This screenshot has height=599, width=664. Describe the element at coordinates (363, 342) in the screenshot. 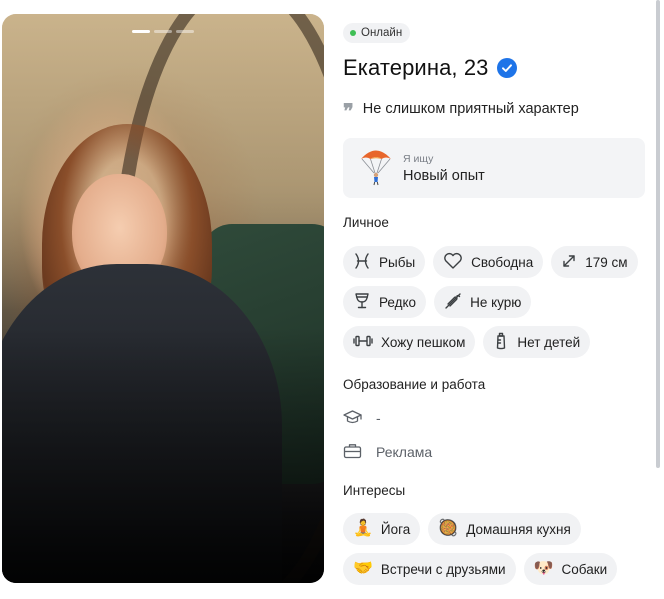

I see `dumbbell-icon` at that location.